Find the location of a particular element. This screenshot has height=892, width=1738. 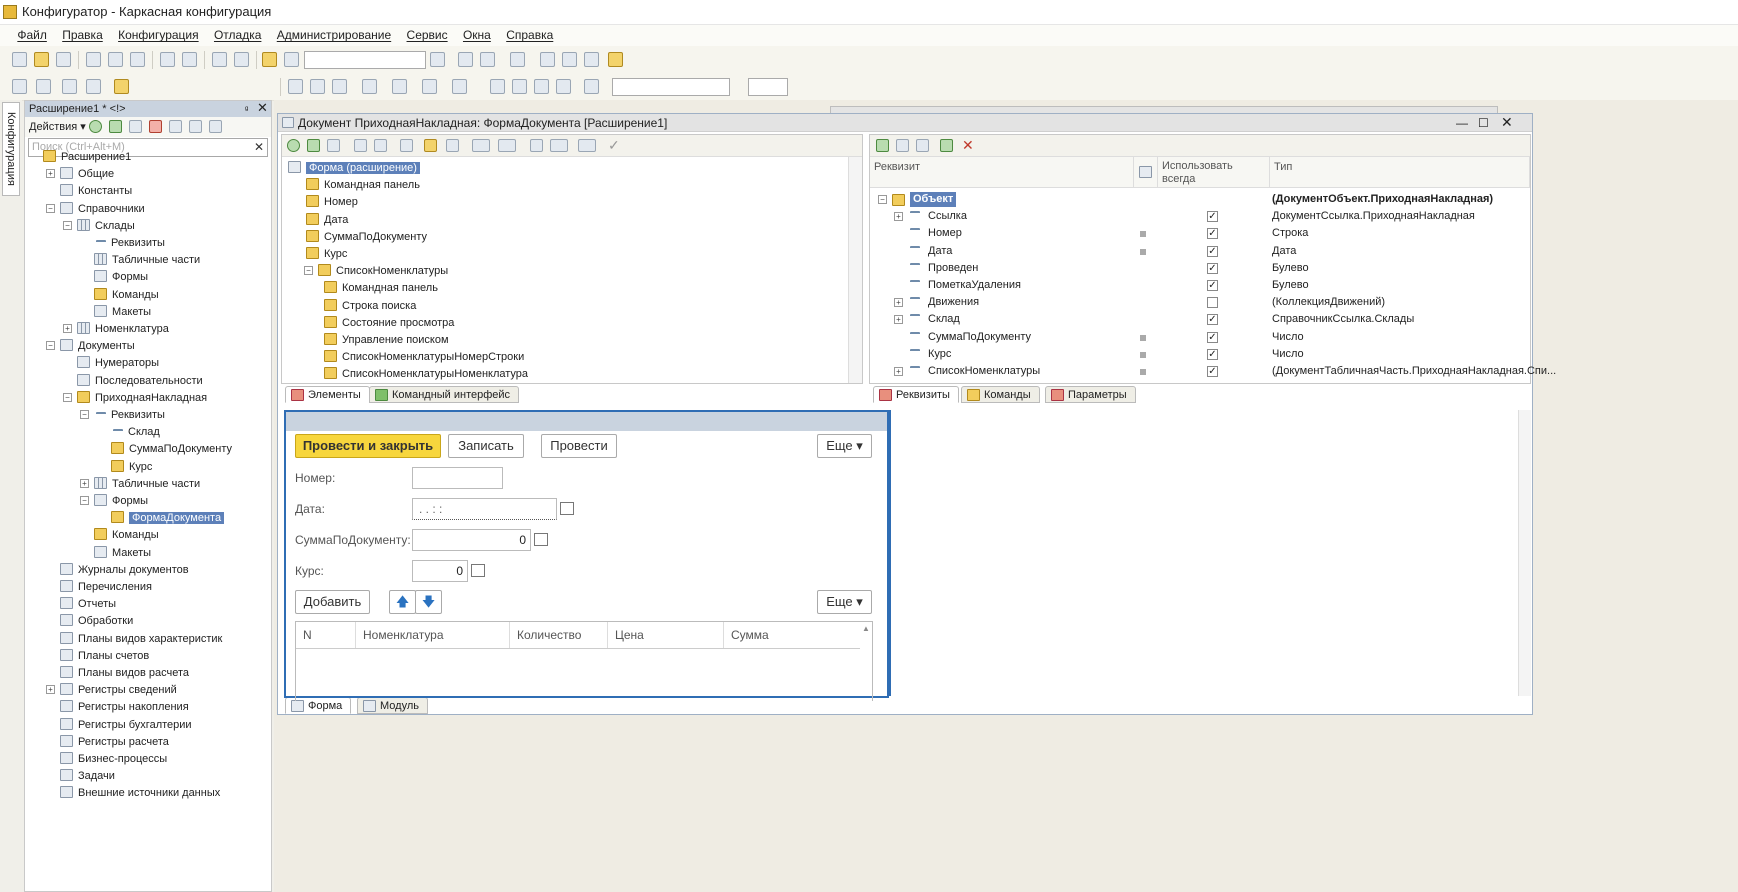

db-update-icon is located at coordinates (69, 86).